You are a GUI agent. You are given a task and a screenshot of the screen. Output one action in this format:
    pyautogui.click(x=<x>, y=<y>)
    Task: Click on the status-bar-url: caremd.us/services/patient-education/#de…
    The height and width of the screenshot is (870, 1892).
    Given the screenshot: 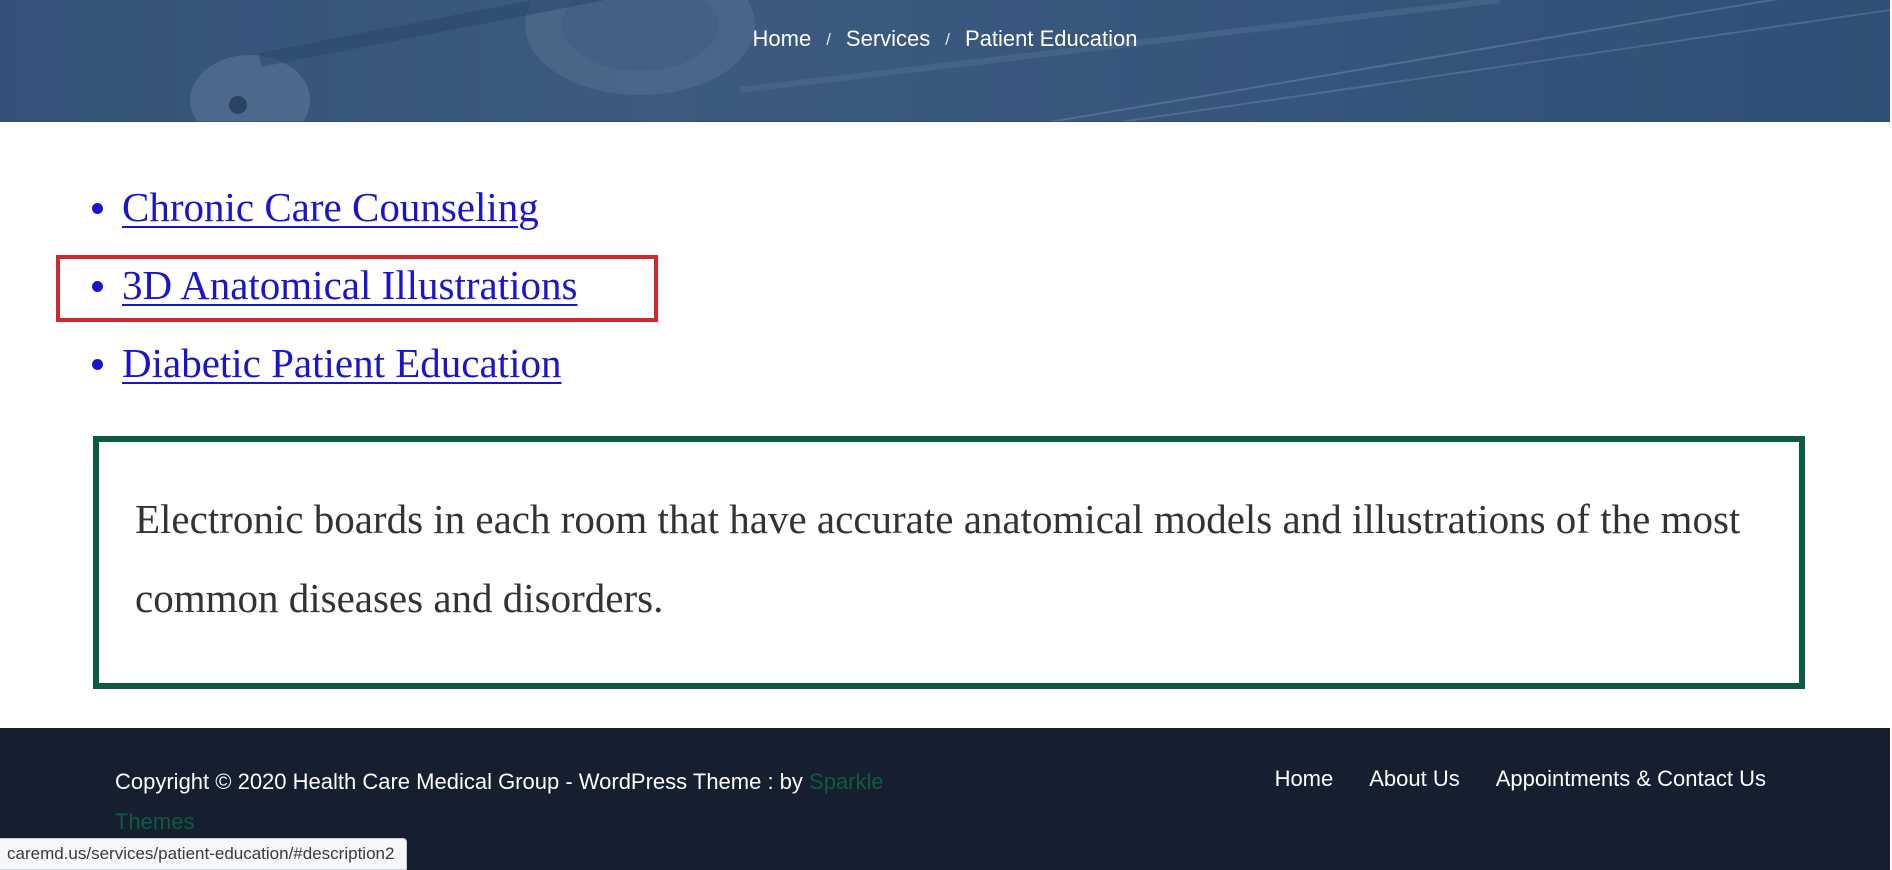 What is the action you would take?
    pyautogui.click(x=204, y=854)
    